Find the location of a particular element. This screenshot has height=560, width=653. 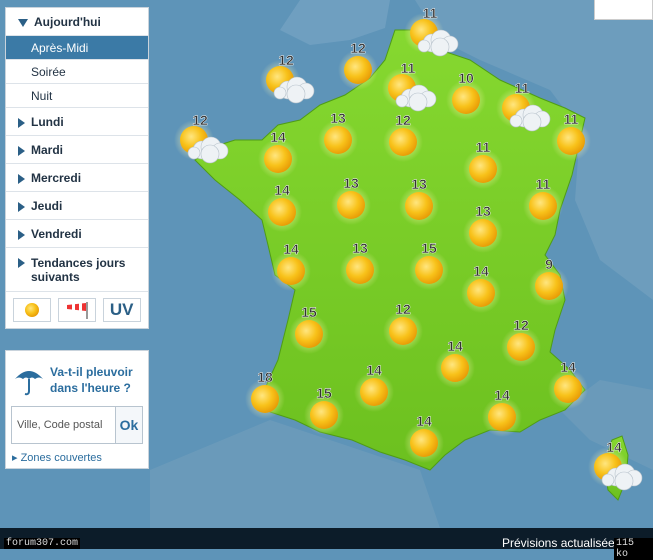

nav-day-mardi: Mardi is located at coordinates (77, 150).